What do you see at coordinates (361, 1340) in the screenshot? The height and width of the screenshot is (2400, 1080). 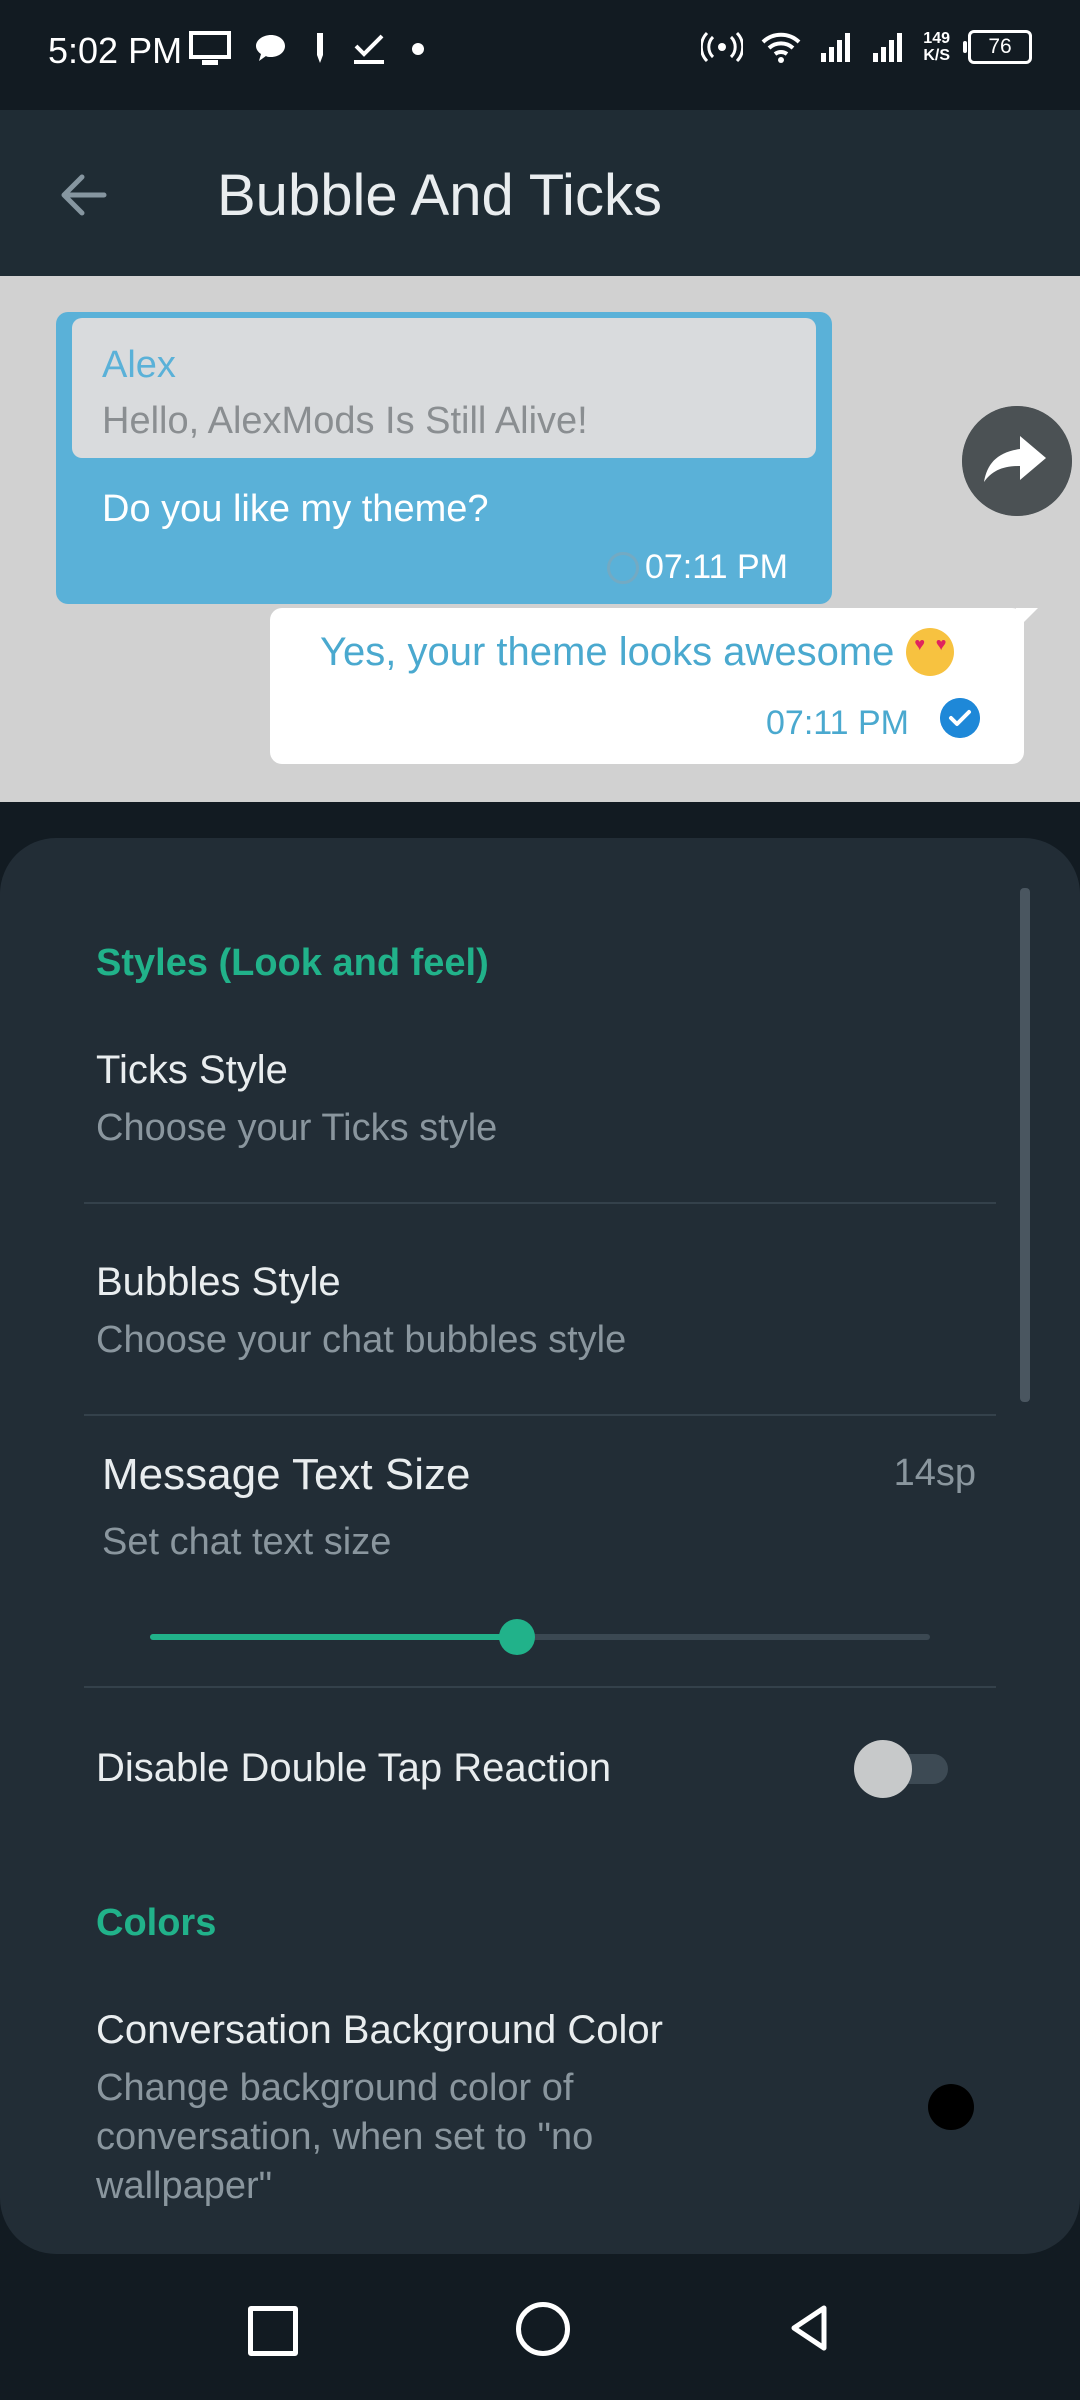 I see `setting-subtitle: Choose your chat bubbles style` at bounding box center [361, 1340].